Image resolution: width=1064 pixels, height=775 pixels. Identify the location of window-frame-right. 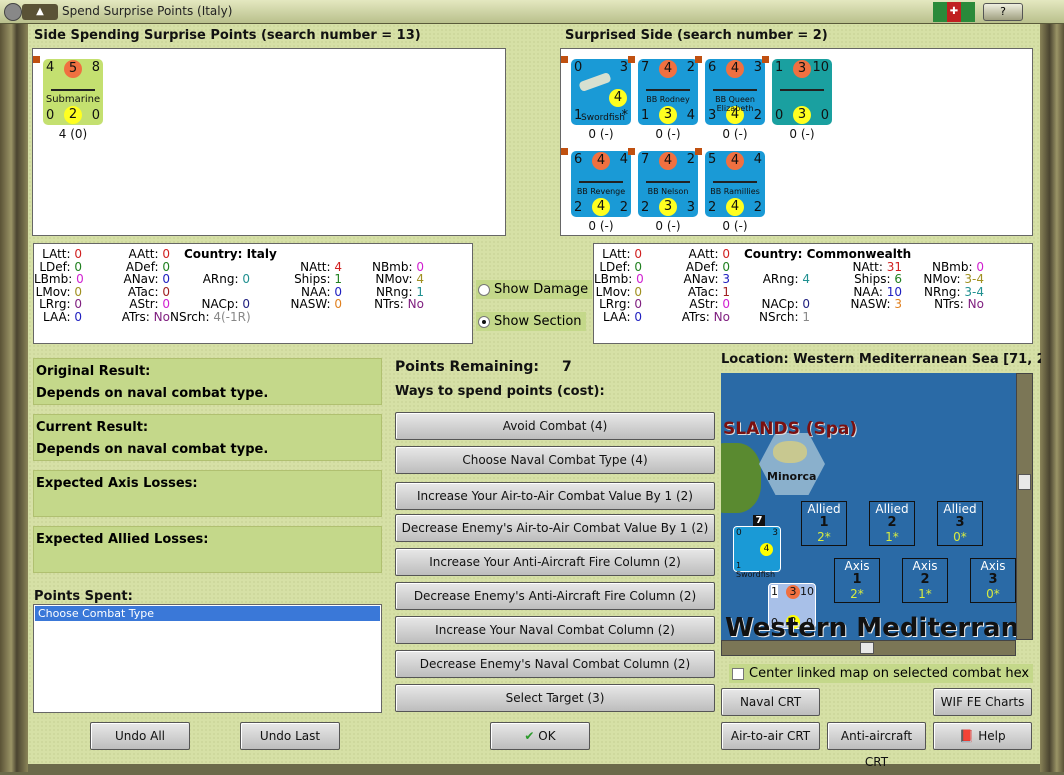
(1052, 398).